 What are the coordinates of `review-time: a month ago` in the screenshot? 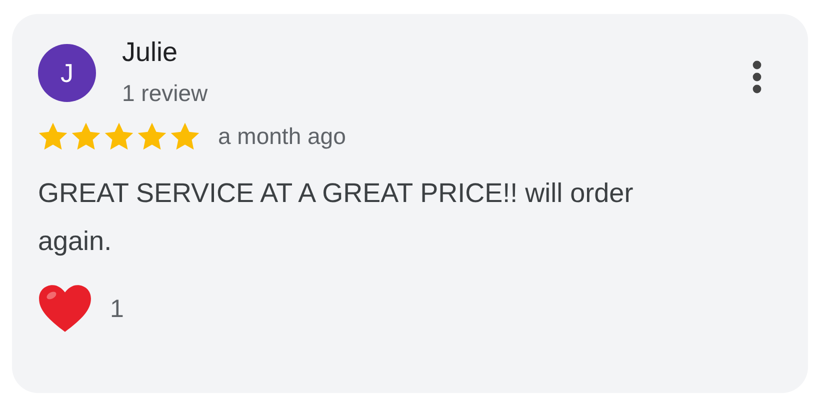 It's located at (282, 136).